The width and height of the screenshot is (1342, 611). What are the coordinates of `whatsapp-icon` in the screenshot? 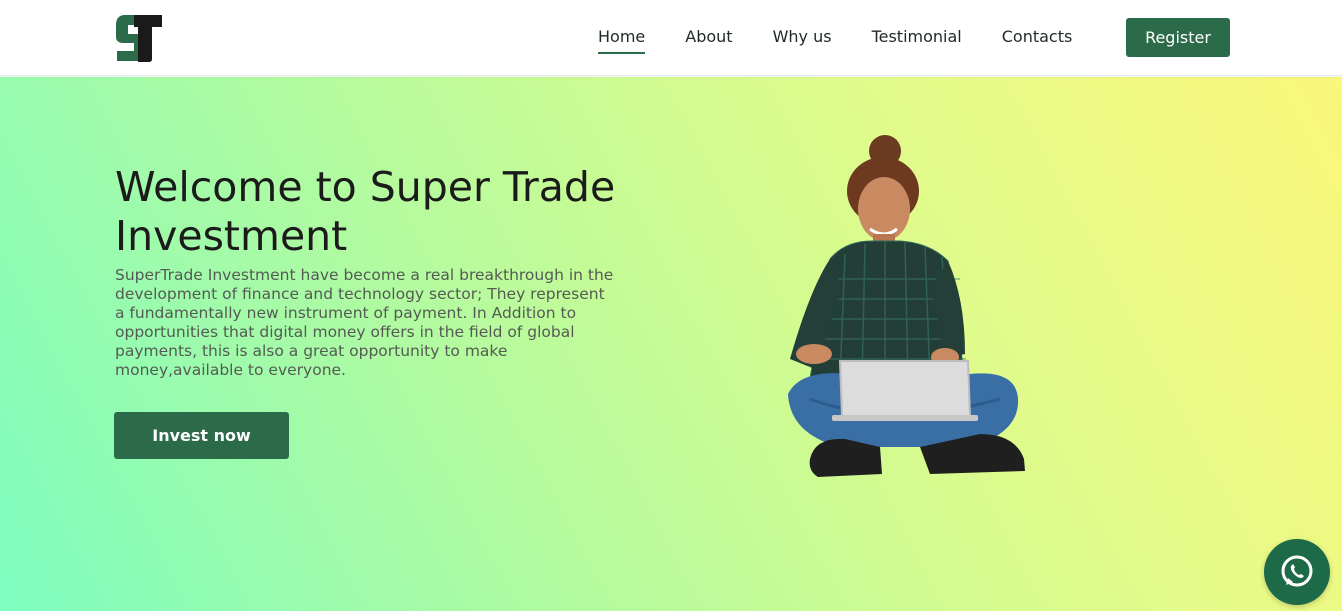 It's located at (1297, 571).